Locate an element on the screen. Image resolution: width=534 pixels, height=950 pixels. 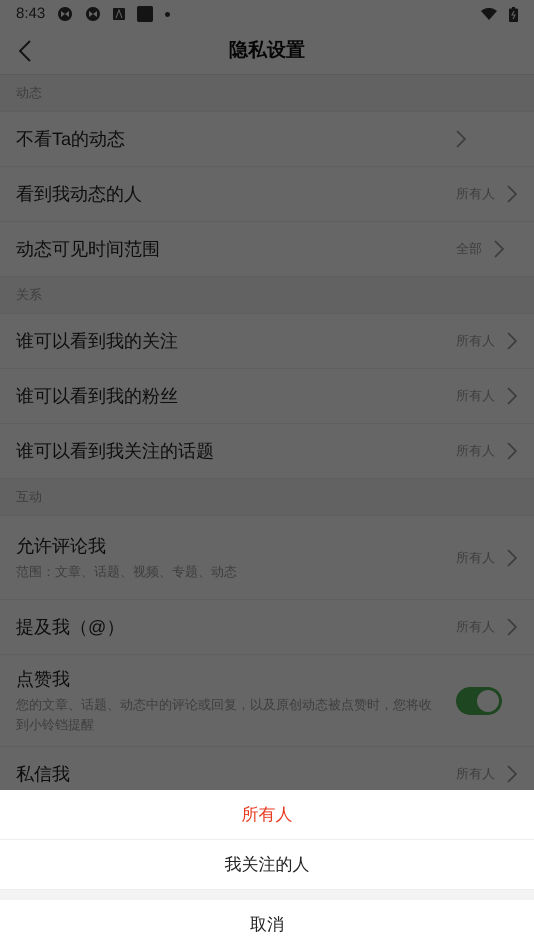
row-label: 谁可以看到我的关注 is located at coordinates (97, 341).